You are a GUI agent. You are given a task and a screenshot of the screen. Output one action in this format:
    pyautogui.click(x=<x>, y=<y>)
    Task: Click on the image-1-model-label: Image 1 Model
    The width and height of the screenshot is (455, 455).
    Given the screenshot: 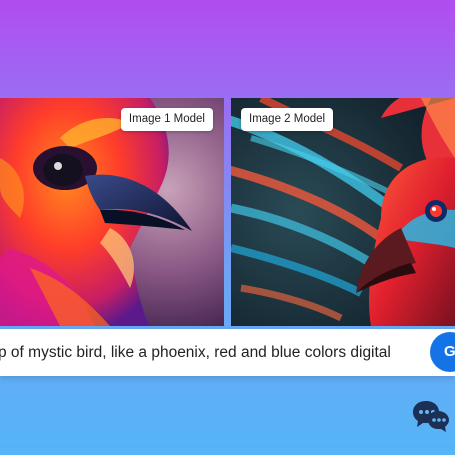 What is the action you would take?
    pyautogui.click(x=166, y=119)
    